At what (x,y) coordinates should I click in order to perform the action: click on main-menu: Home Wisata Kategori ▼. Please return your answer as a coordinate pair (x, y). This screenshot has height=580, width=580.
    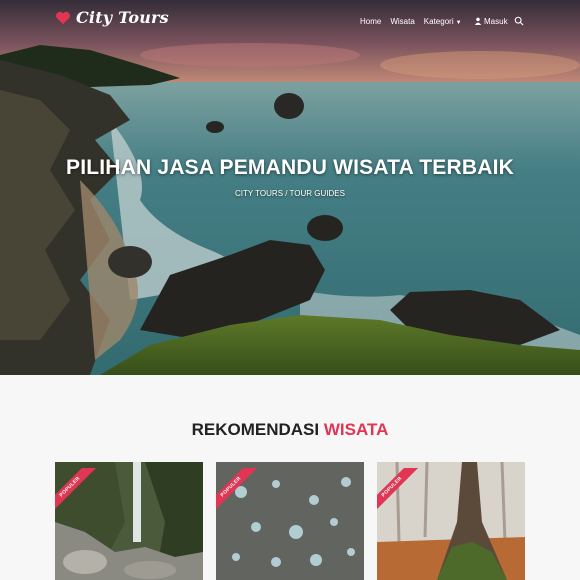
    Looking at the image, I should click on (411, 21).